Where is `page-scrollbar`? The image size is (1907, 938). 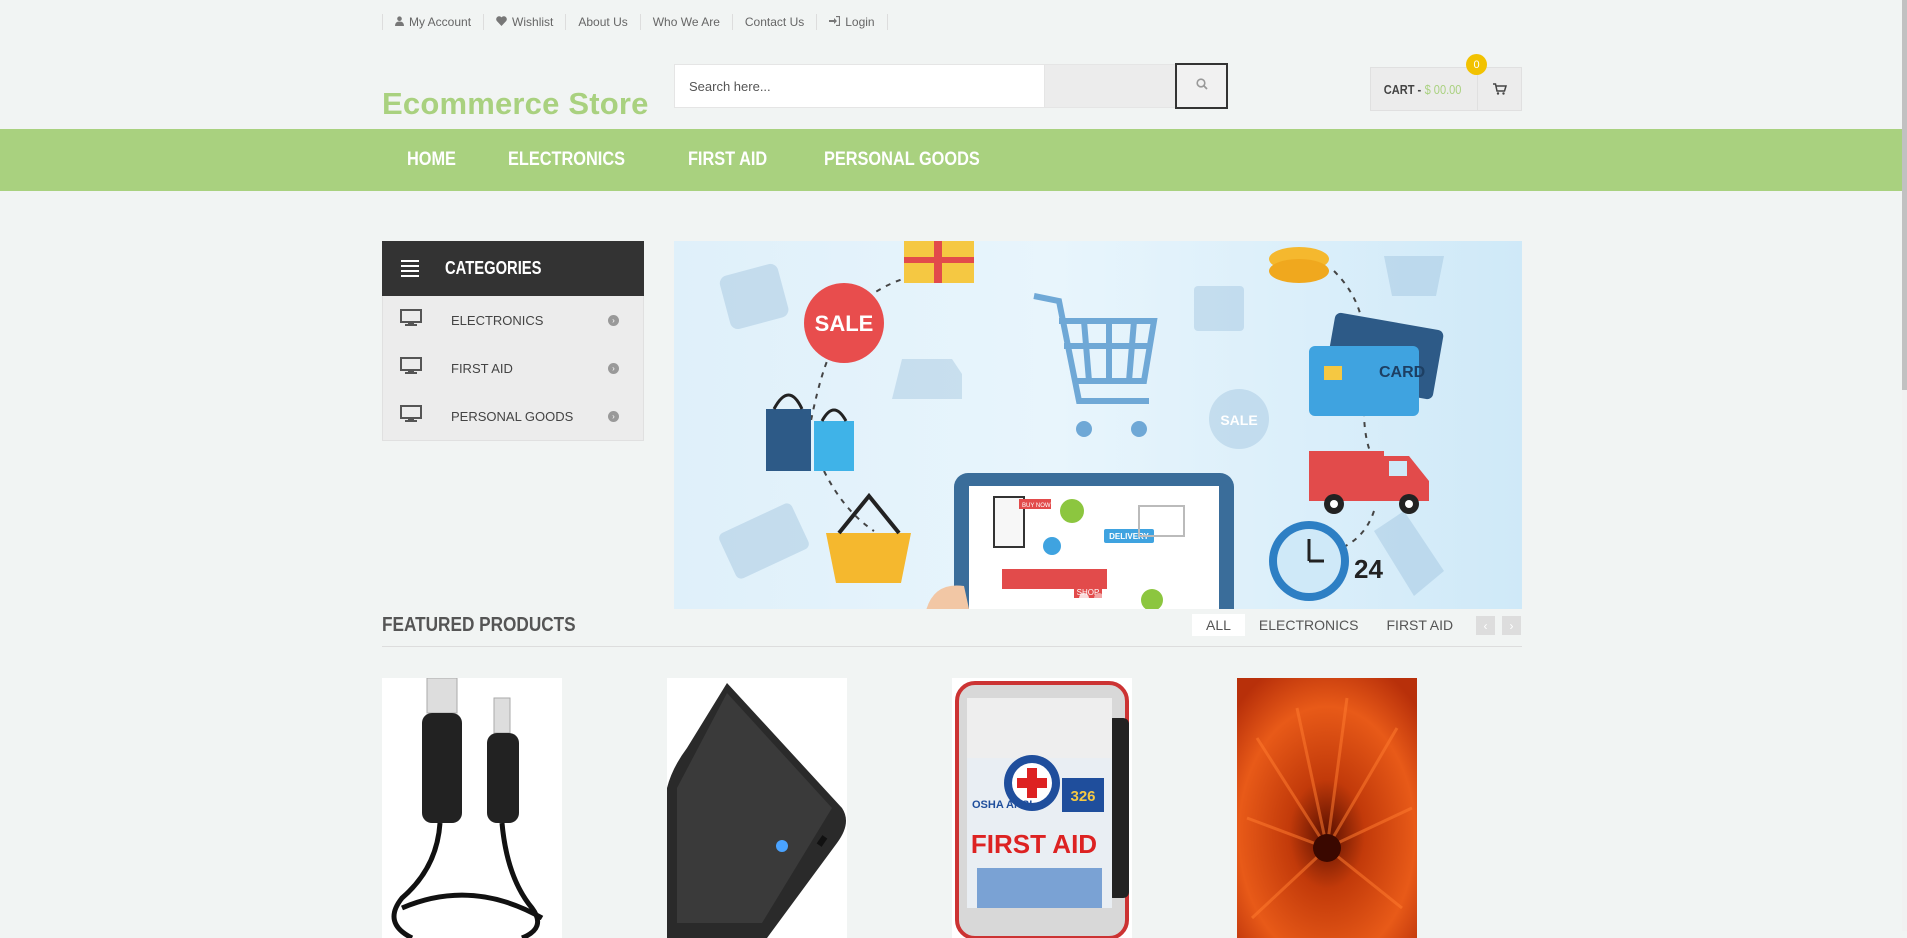 page-scrollbar is located at coordinates (1904, 465).